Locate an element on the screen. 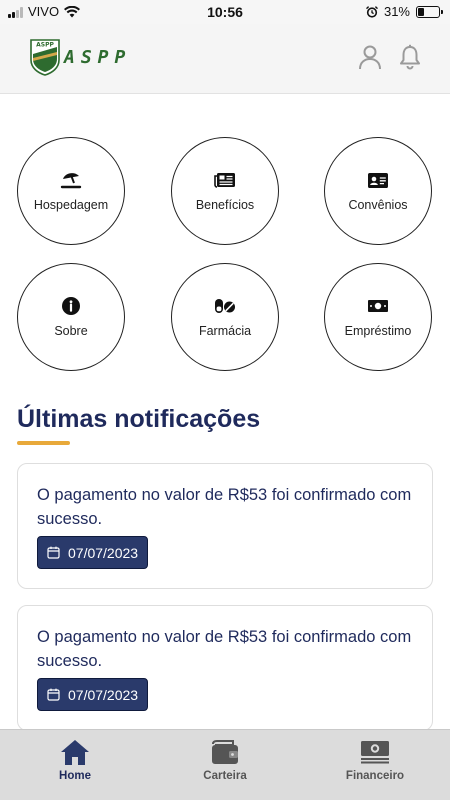  pills-icon is located at coordinates (225, 306).